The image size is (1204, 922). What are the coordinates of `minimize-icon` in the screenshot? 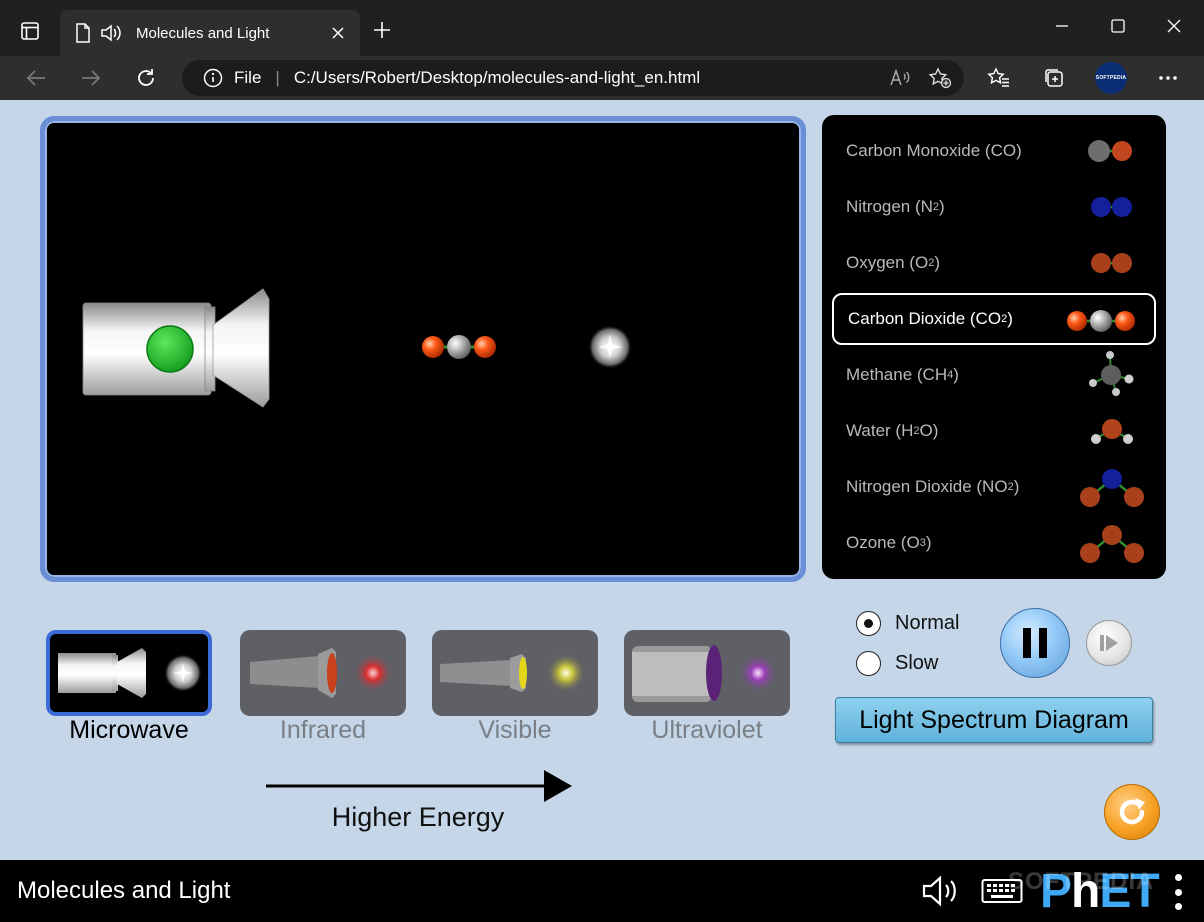 It's located at (1062, 26).